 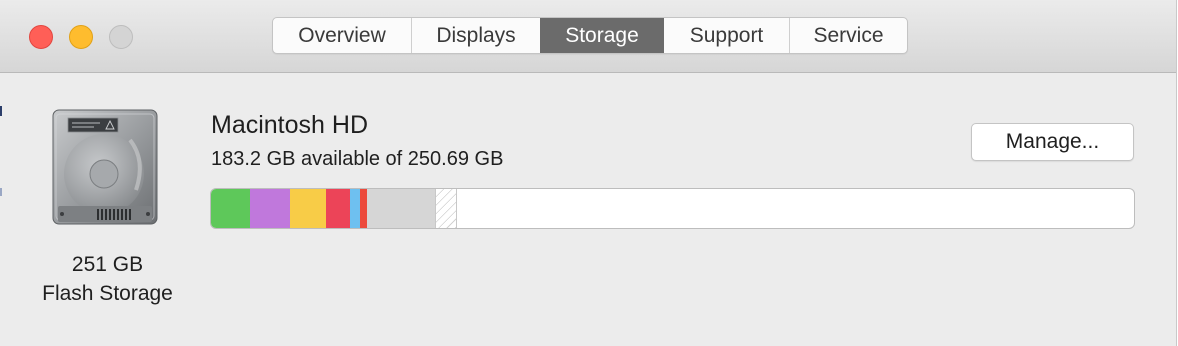 I want to click on volume-name: Macintosh HD, so click(x=289, y=125).